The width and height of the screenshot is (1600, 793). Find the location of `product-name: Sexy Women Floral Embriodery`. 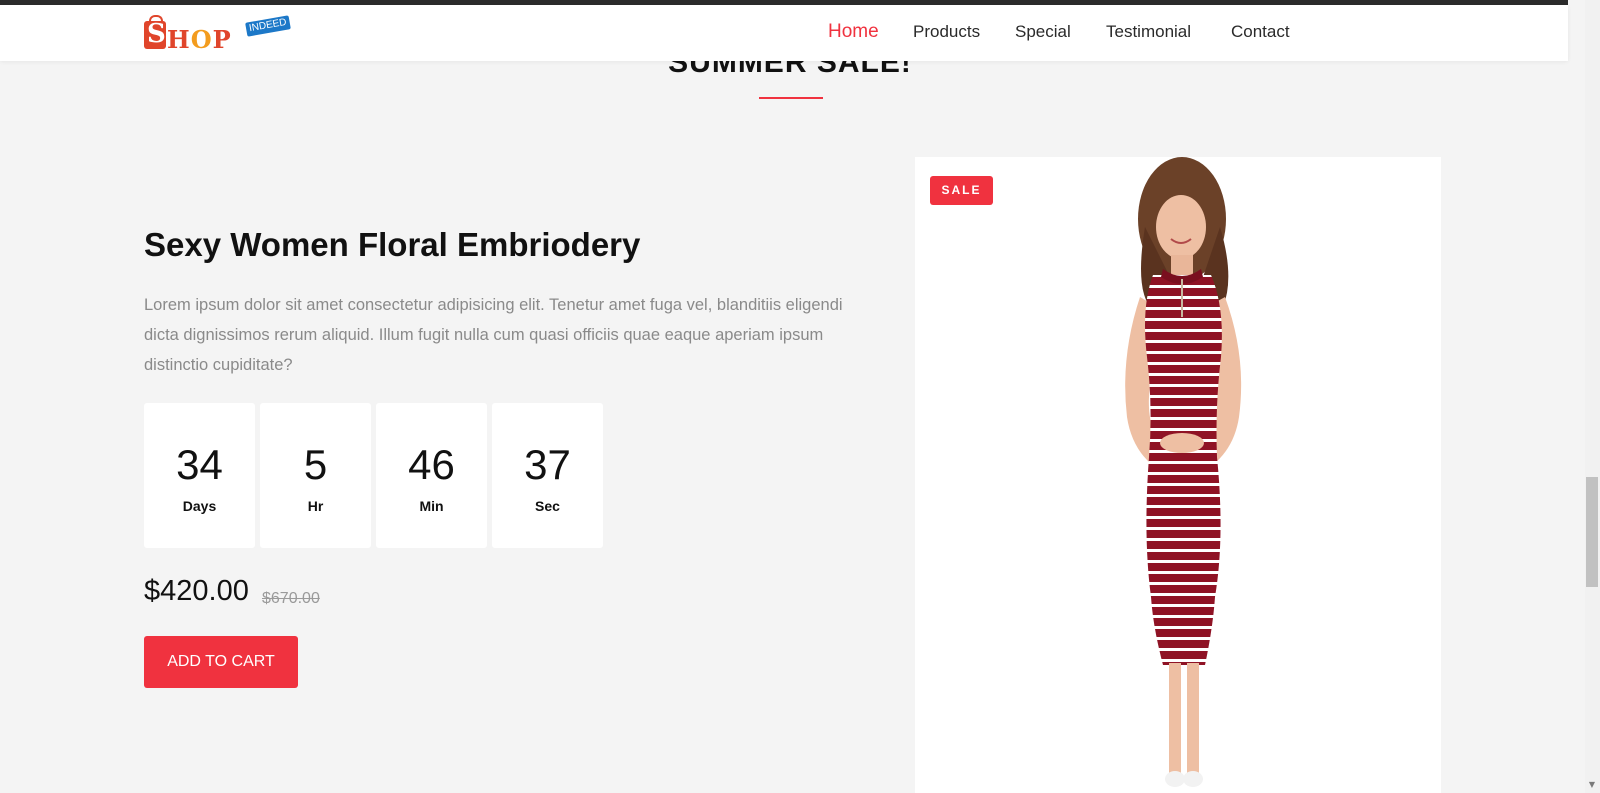

product-name: Sexy Women Floral Embriodery is located at coordinates (392, 244).